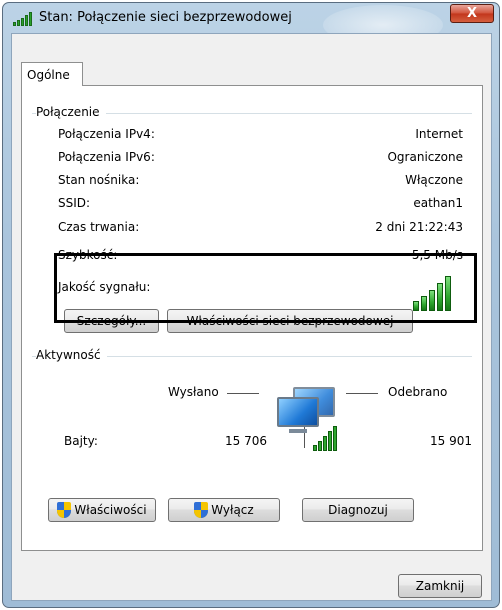 This screenshot has height=610, width=502. What do you see at coordinates (106, 157) in the screenshot?
I see `ipv6-label: Połączenia IPv6:` at bounding box center [106, 157].